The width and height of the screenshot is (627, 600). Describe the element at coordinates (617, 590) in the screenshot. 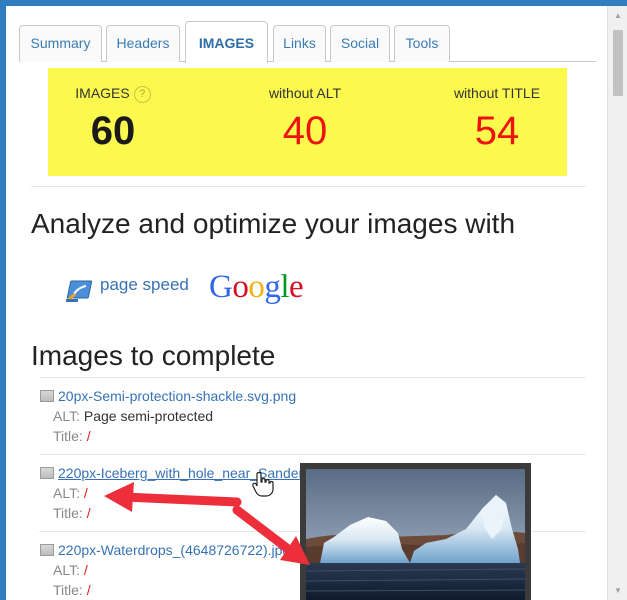

I see `scroll-down-icon: ▼` at that location.